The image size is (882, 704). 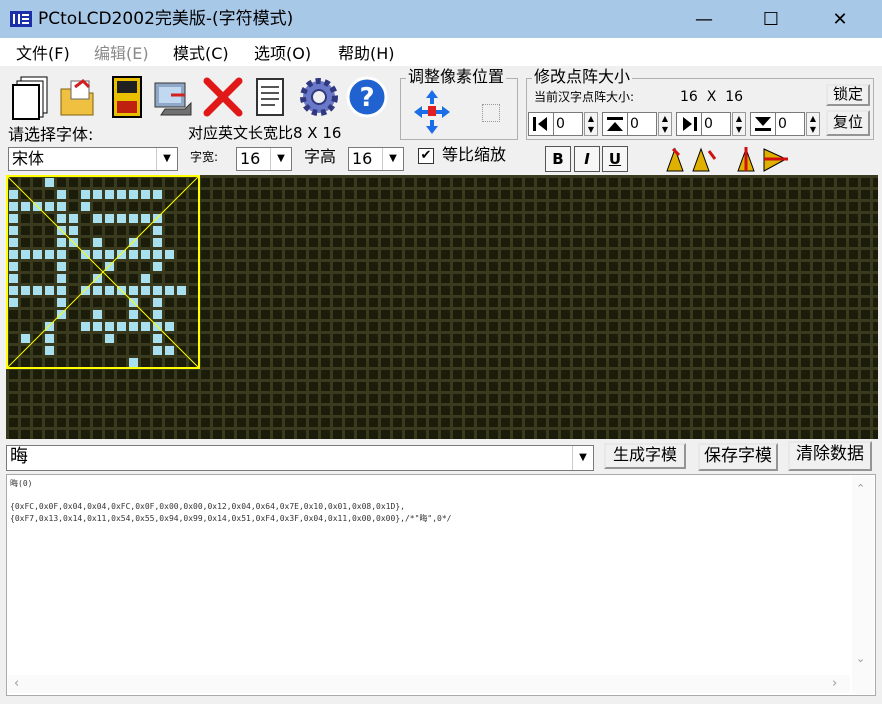 I want to click on open-folder-icon, so click(x=77, y=97).